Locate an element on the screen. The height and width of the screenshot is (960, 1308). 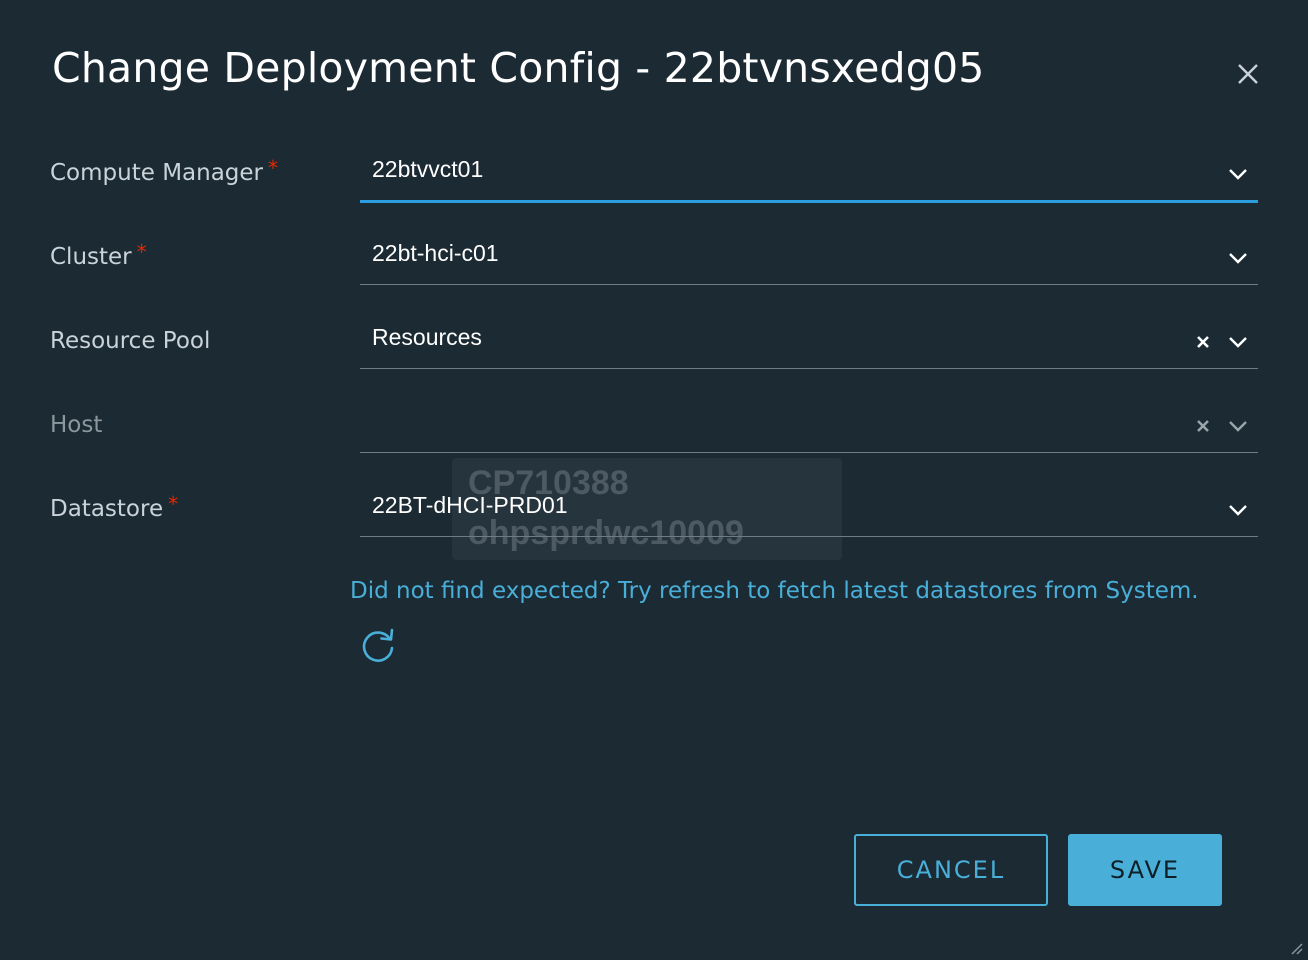
cluster-value: 22bt-hci-c01 is located at coordinates (435, 253).